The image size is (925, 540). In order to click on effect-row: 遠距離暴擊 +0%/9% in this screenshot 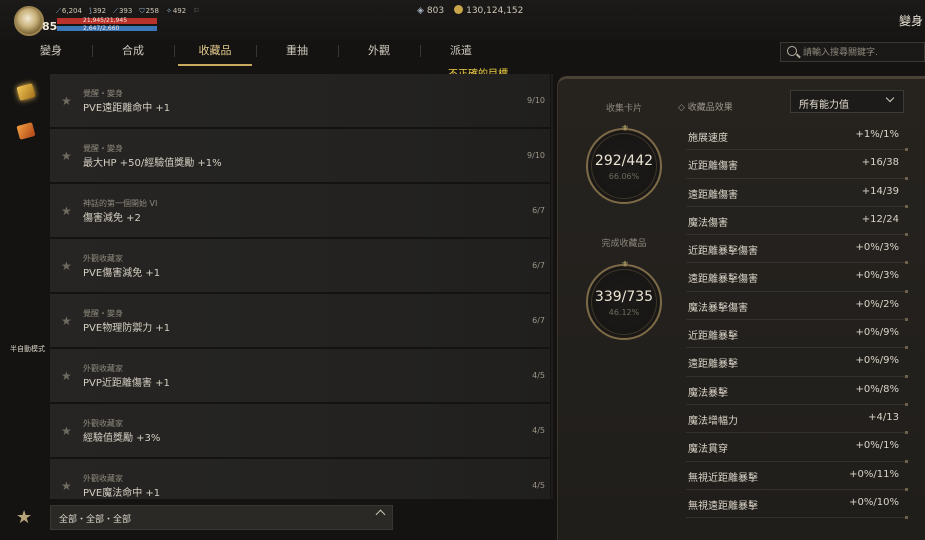, I will do `click(797, 363)`.